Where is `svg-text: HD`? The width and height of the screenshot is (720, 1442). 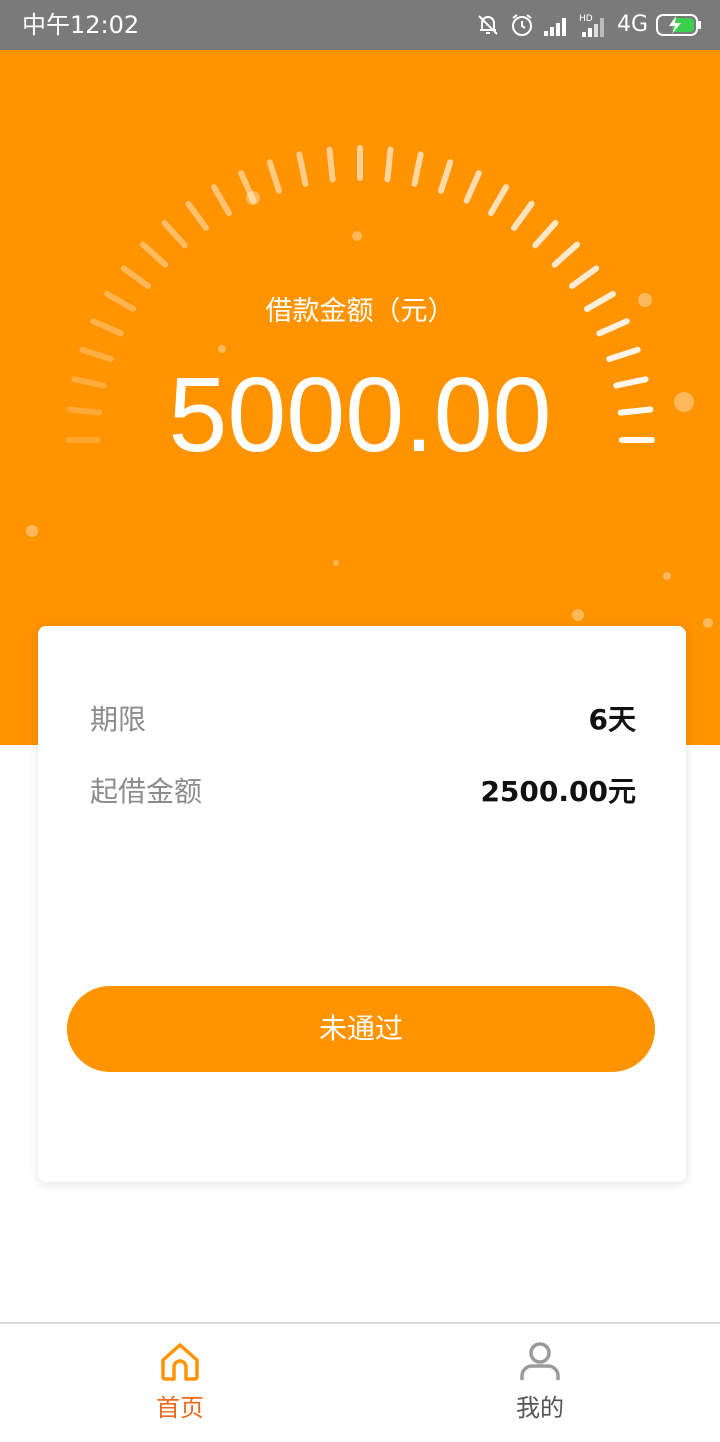
svg-text: HD is located at coordinates (586, 19).